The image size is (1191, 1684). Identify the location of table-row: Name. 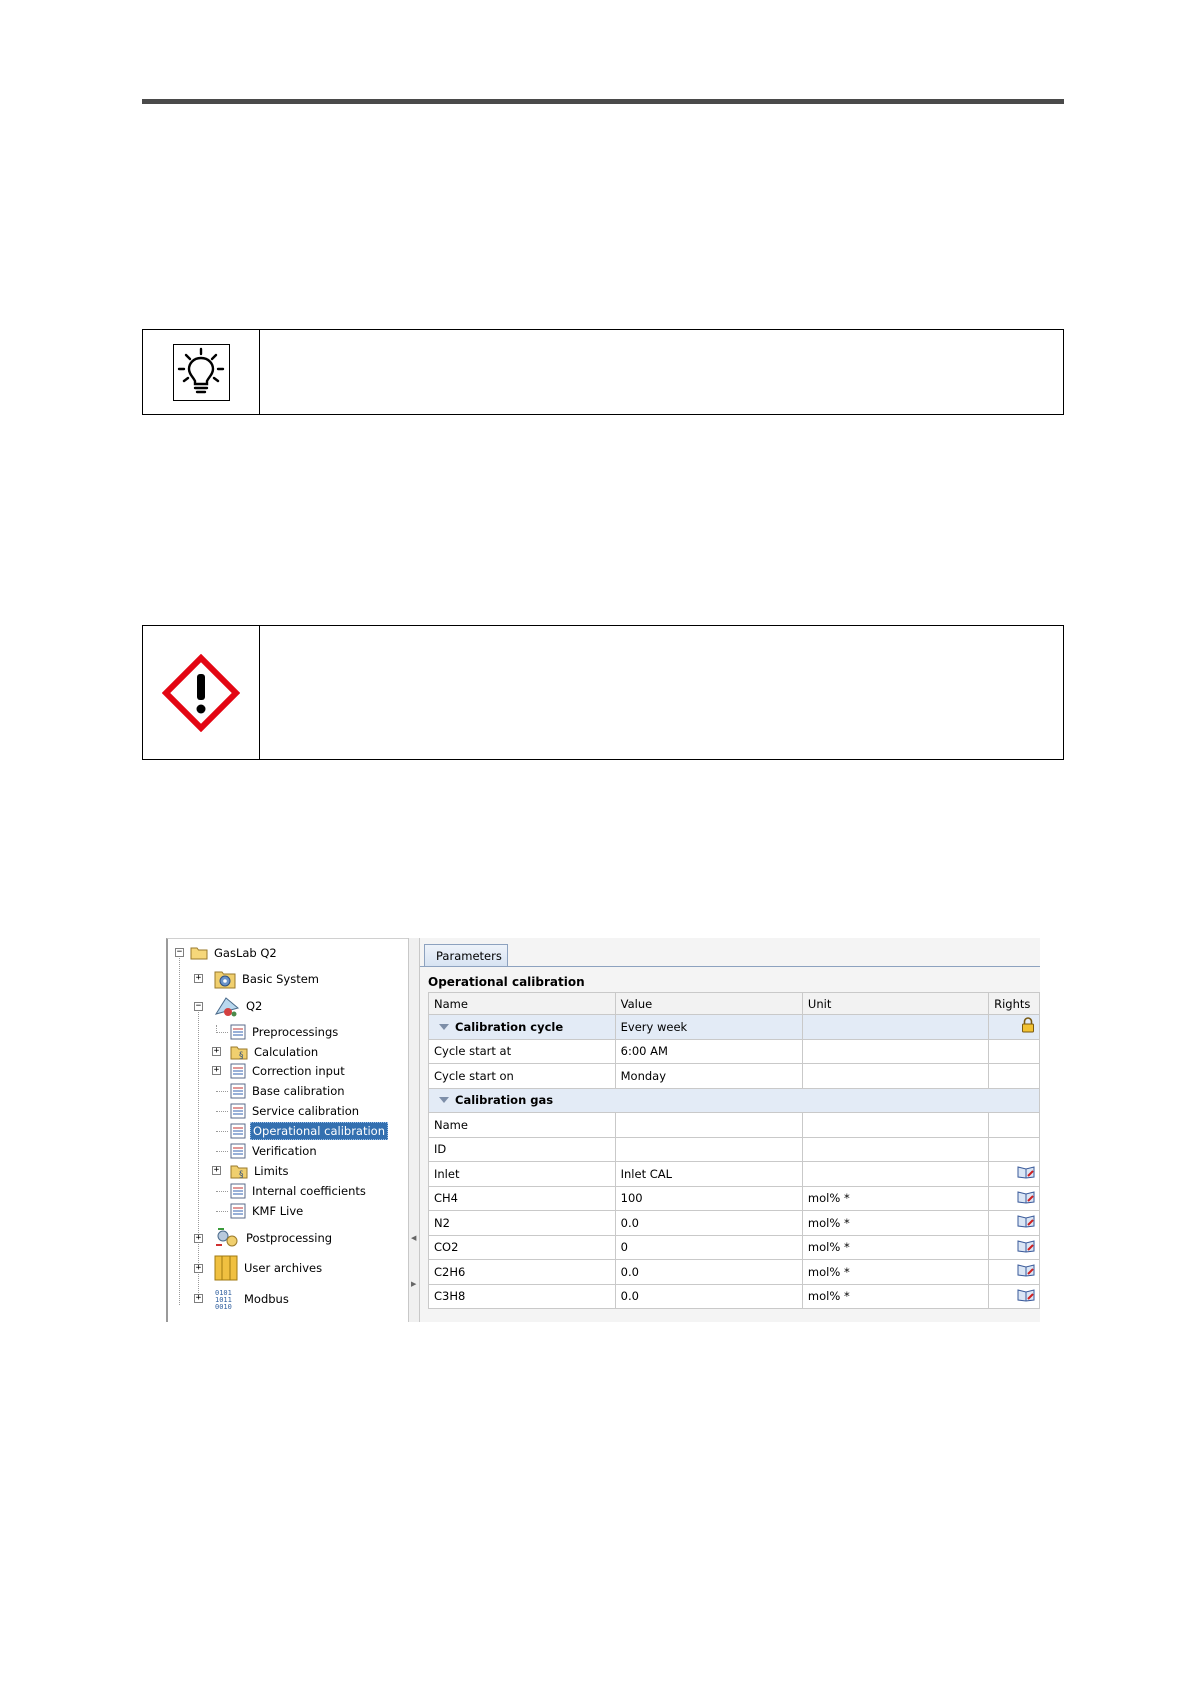
(734, 1125).